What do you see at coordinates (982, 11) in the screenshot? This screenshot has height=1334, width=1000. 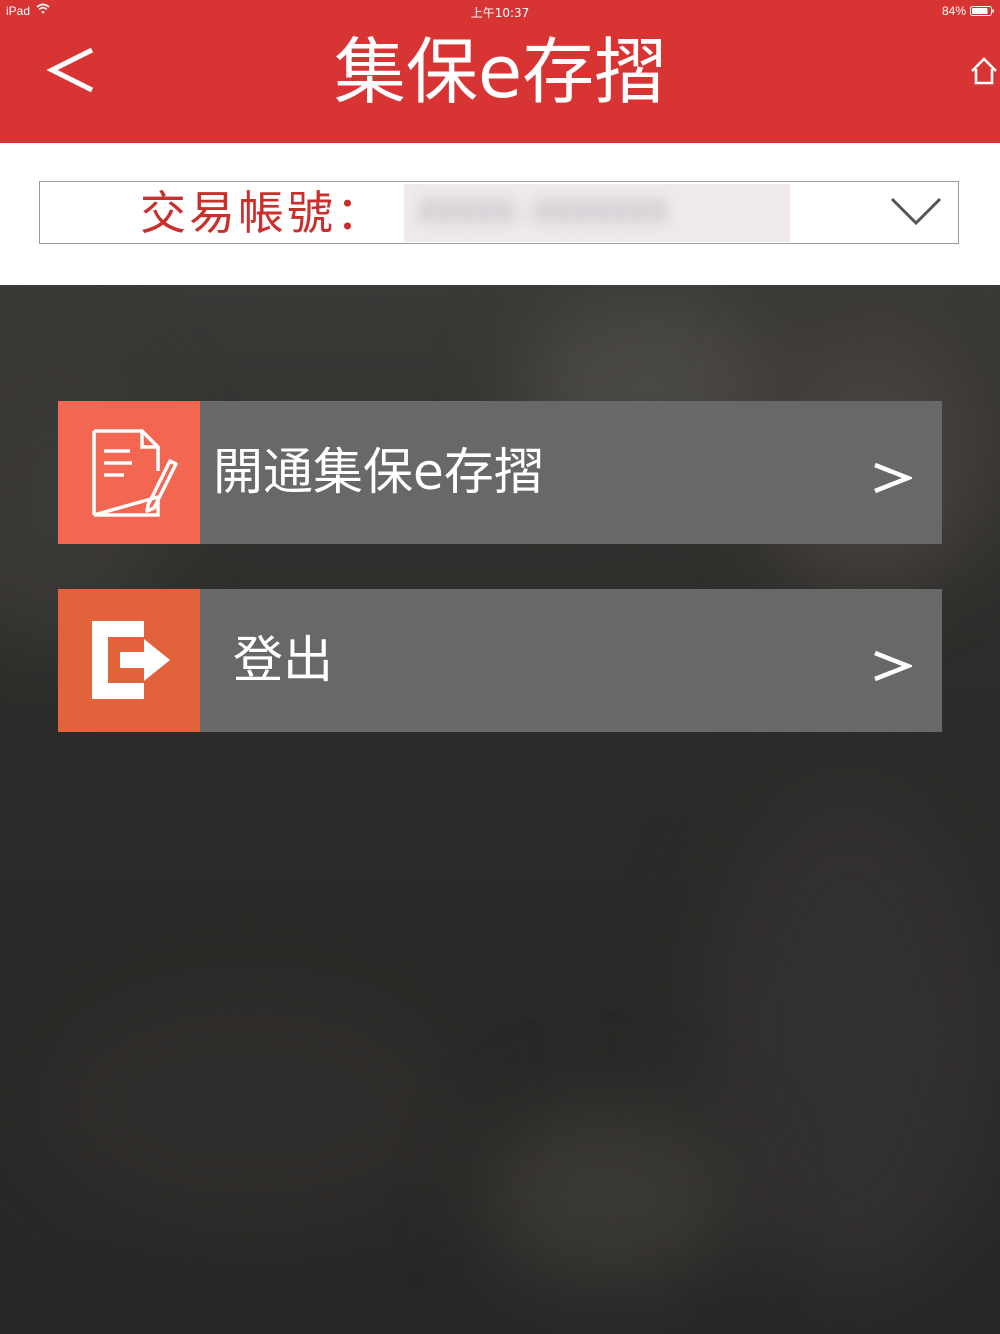 I see `battery-icon` at bounding box center [982, 11].